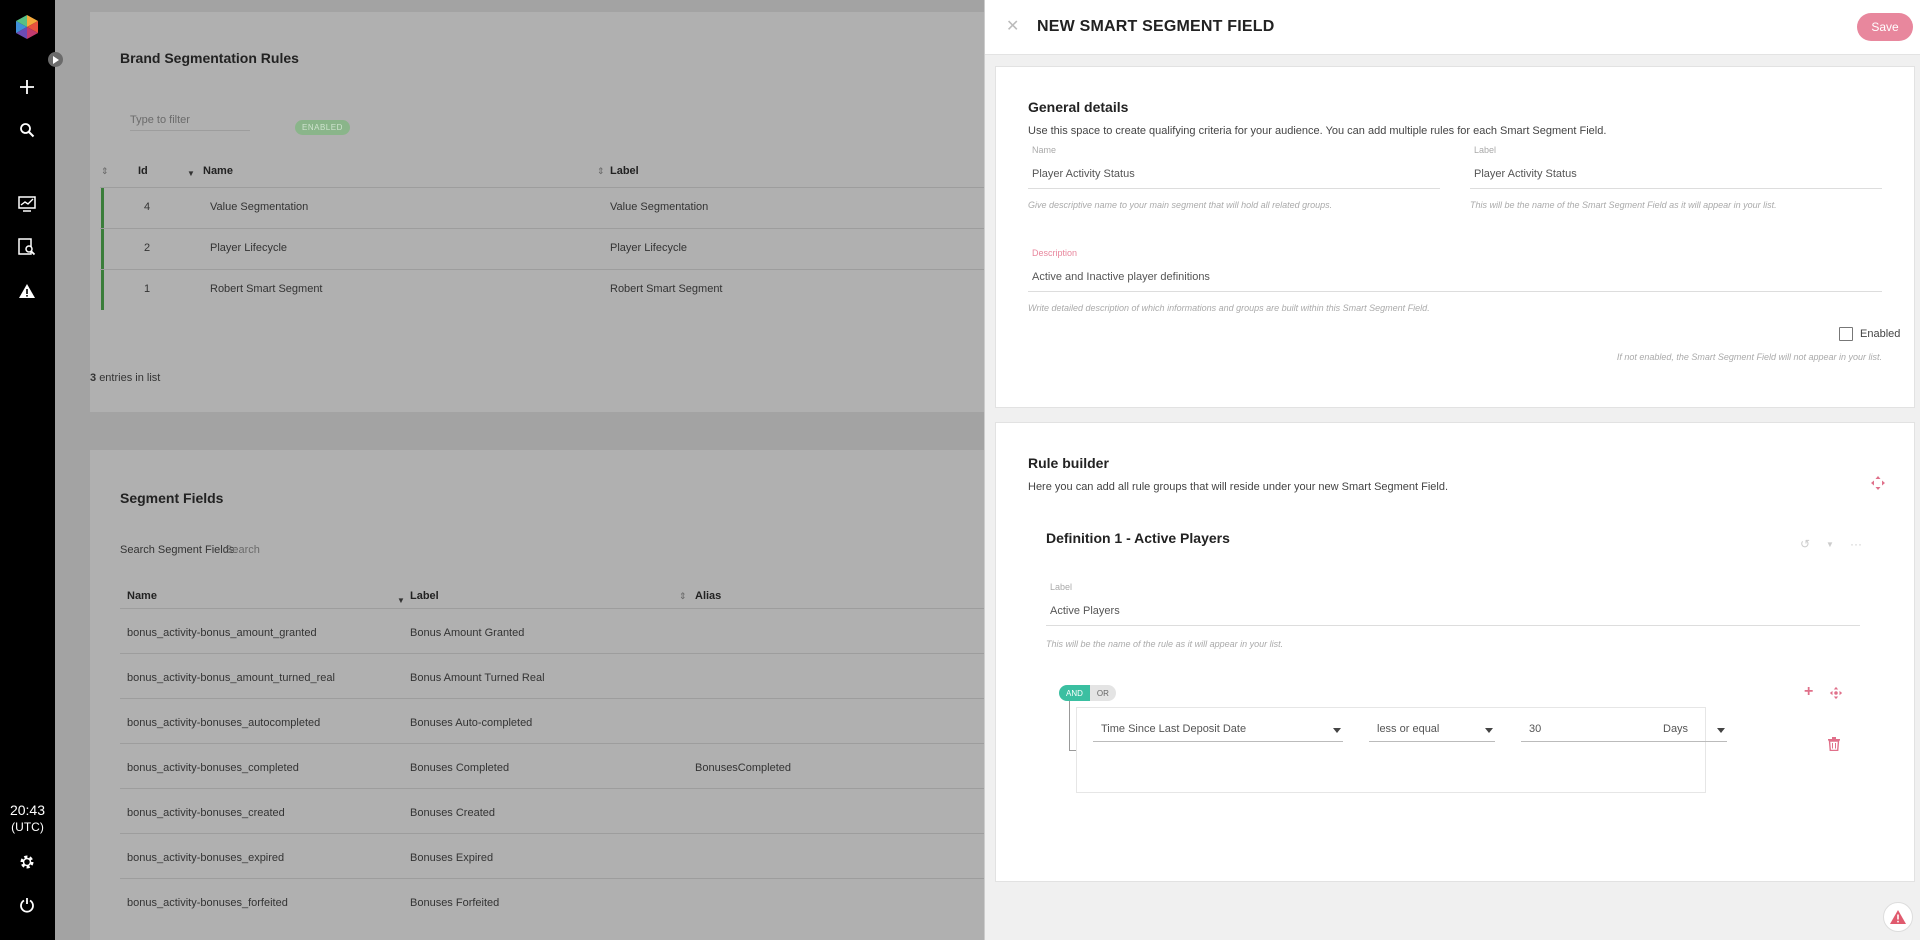 This screenshot has width=1920, height=940. I want to click on entries-number: 3, so click(93, 378).